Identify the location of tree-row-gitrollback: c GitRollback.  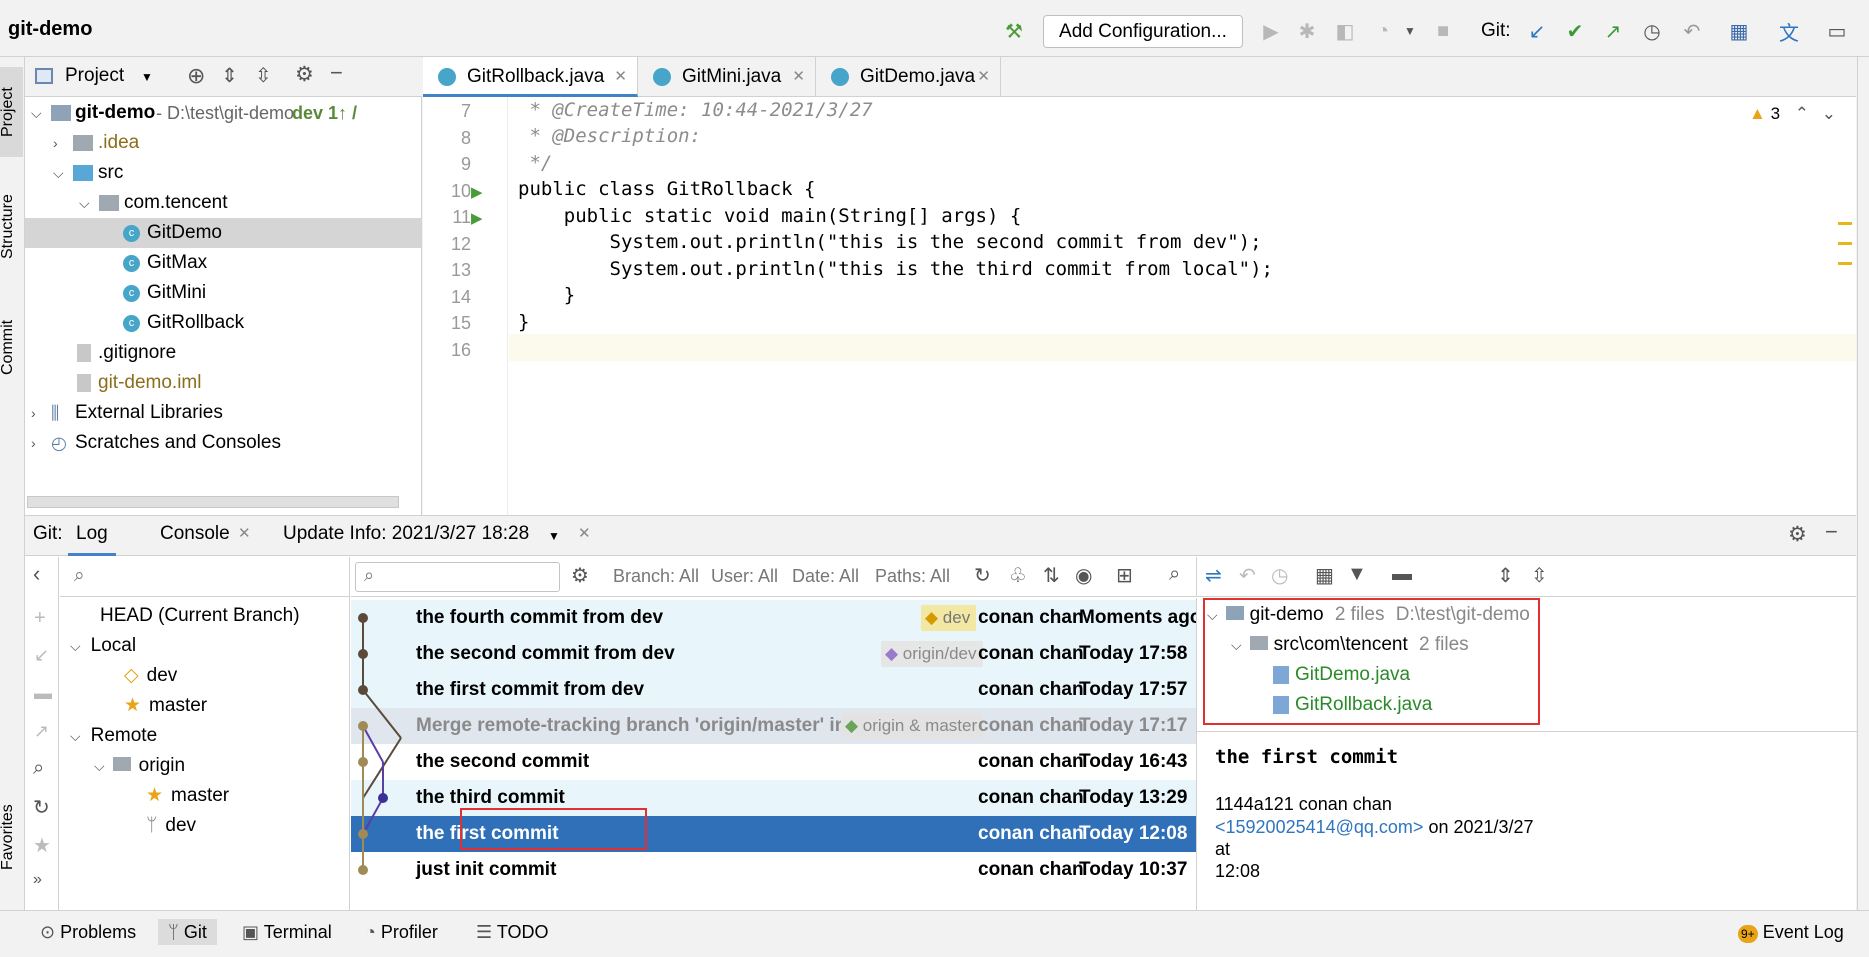
(223, 323).